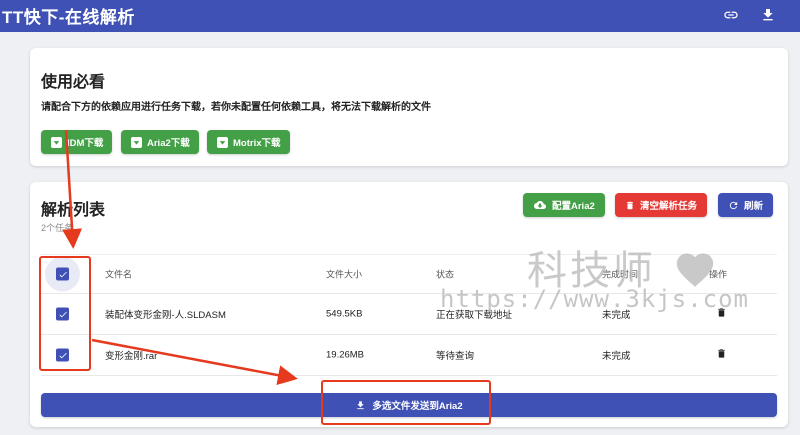 This screenshot has height=435, width=800. I want to click on file-size: 549.5KB, so click(344, 314).